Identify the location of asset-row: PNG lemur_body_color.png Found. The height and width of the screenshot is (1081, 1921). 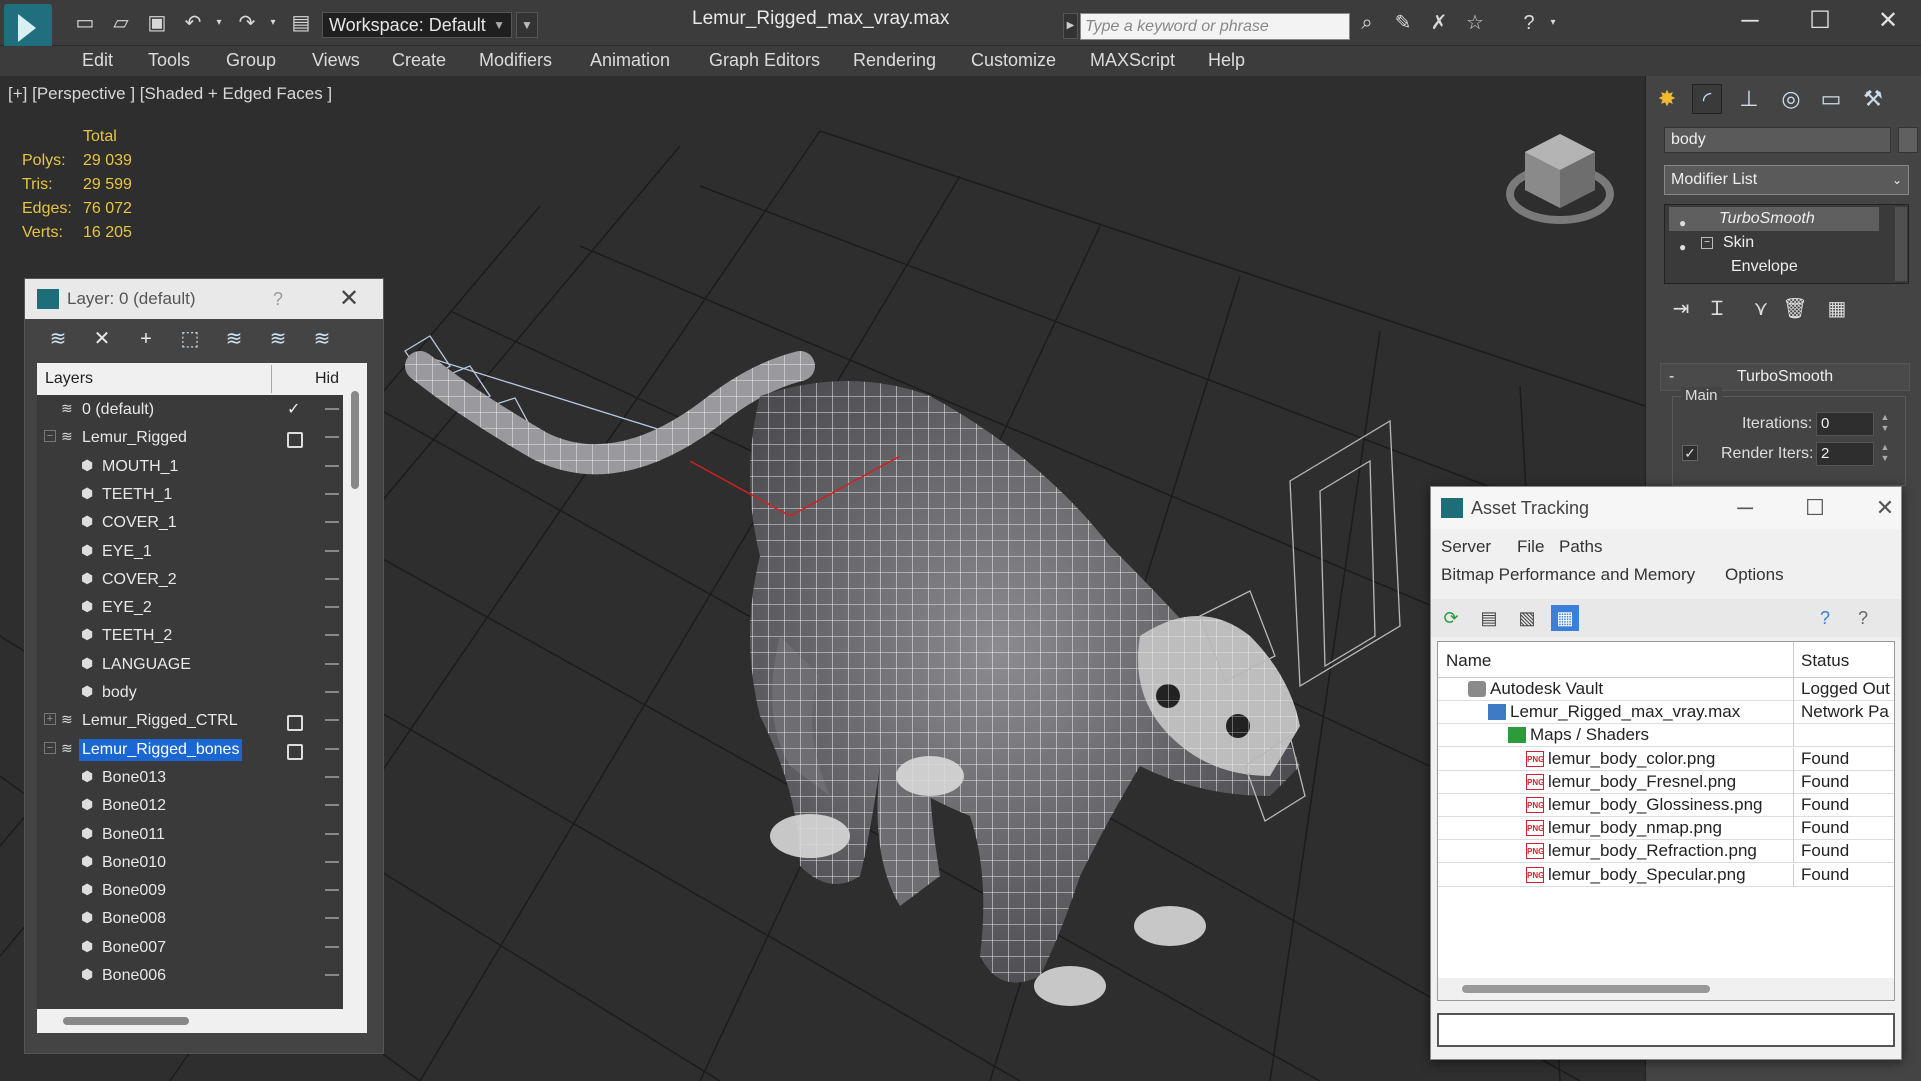
(1666, 759).